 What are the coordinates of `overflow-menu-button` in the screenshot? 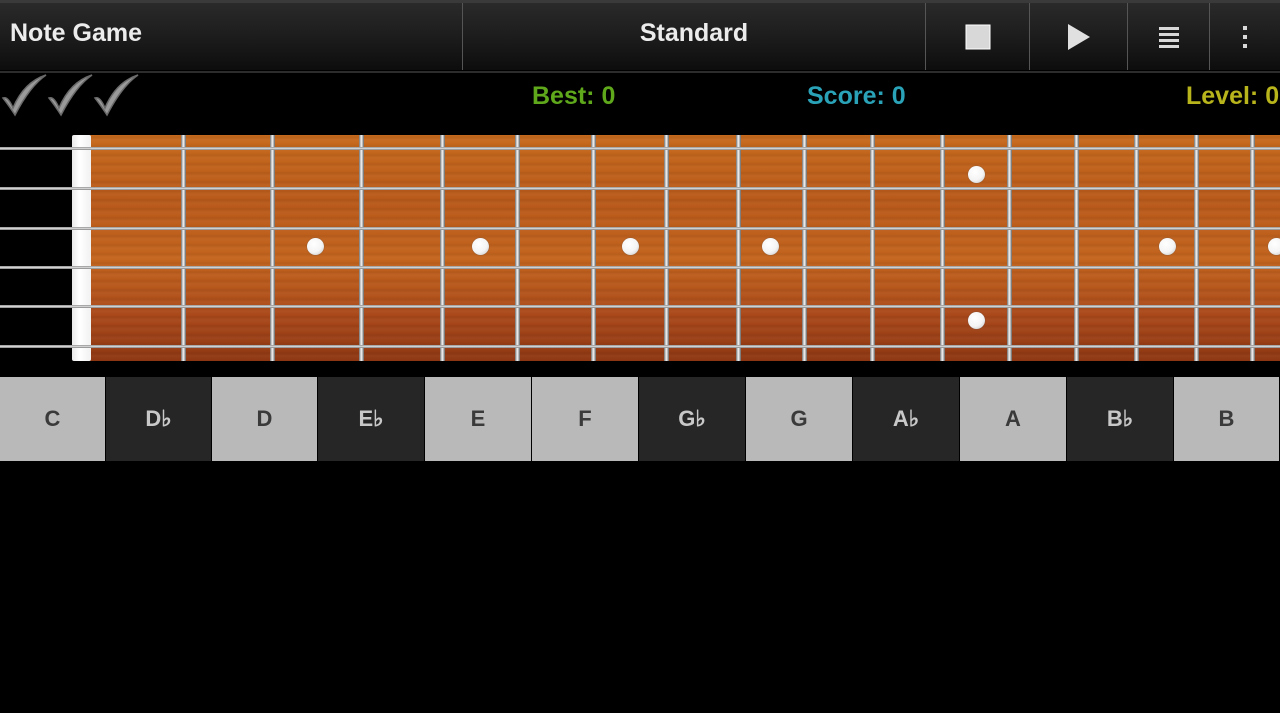 It's located at (1245, 36).